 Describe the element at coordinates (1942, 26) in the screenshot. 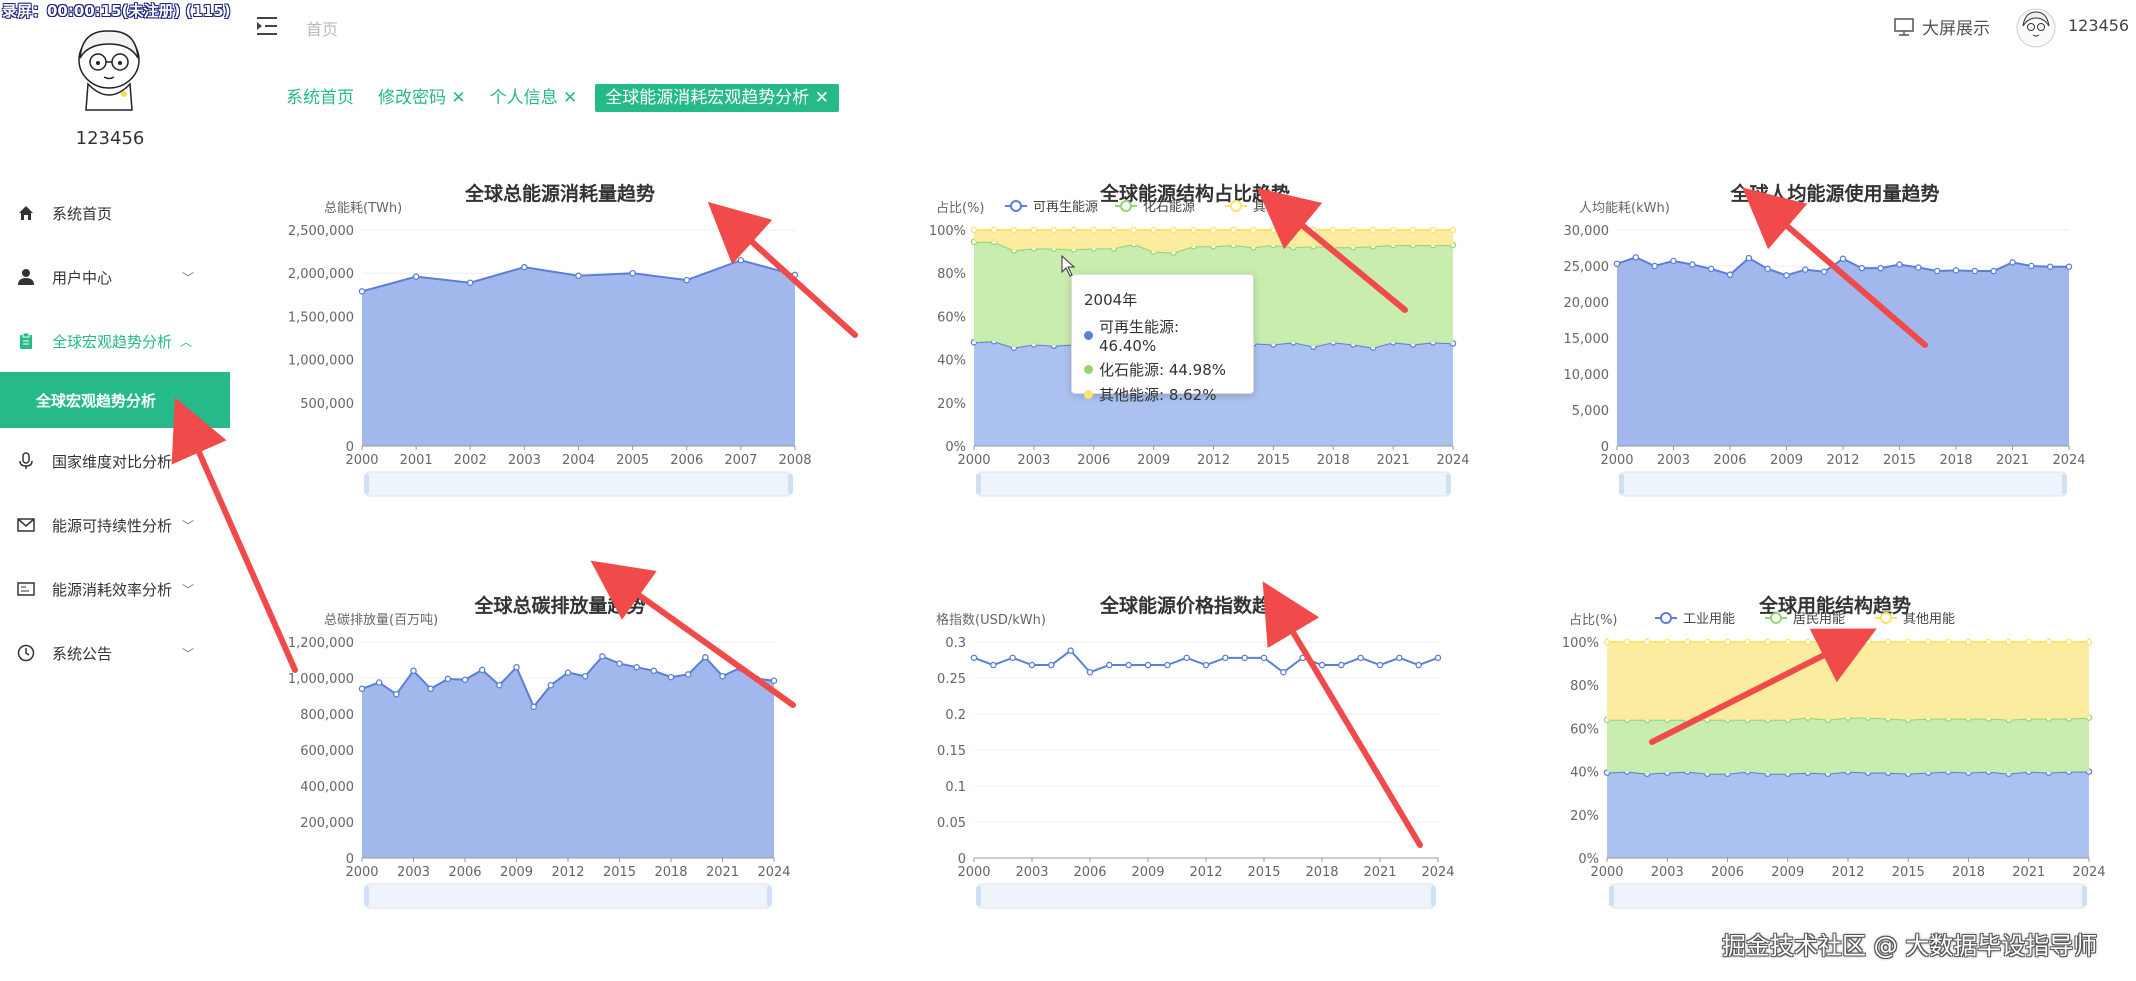

I see `big-screen-button: 大屏展示` at that location.